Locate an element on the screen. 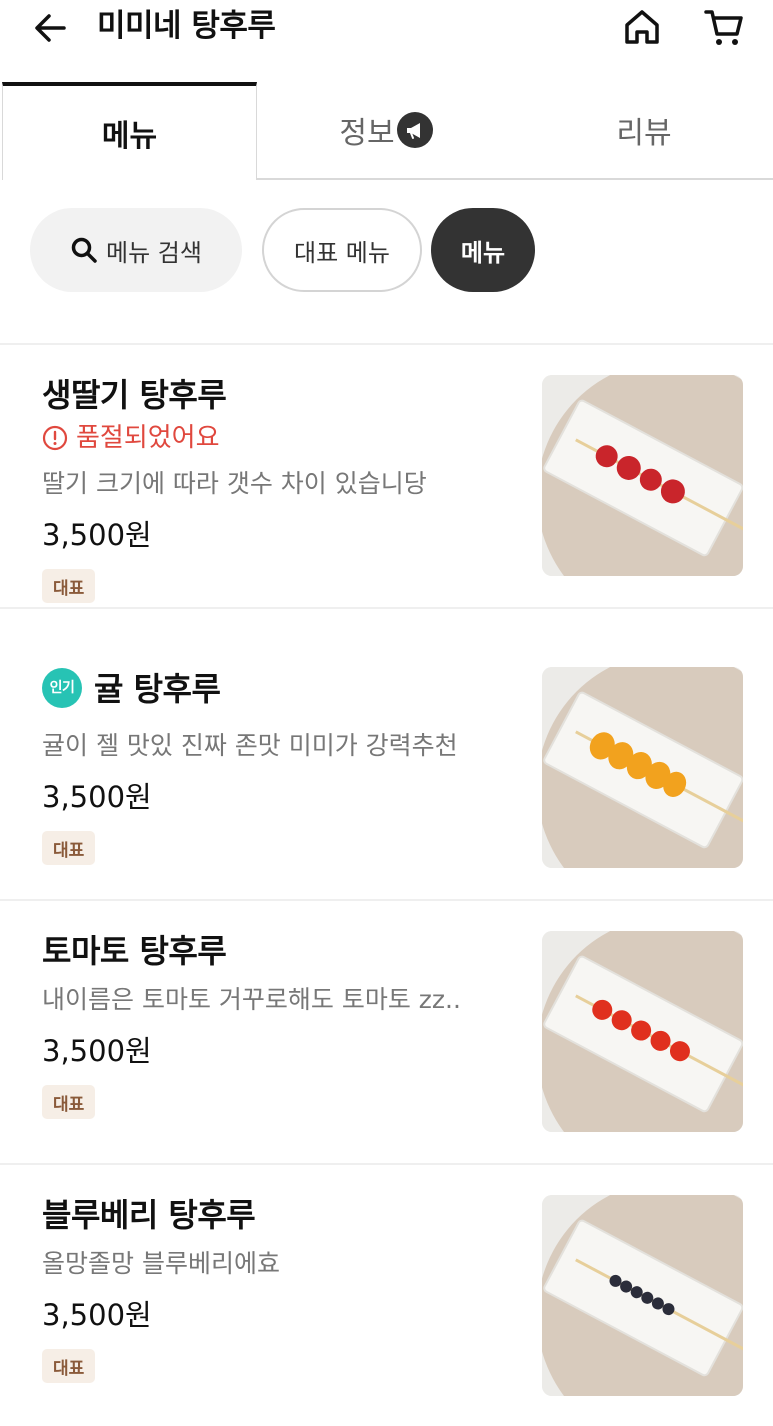 The width and height of the screenshot is (773, 1426). representative-menu-chip: 대표 메뉴 is located at coordinates (342, 250).